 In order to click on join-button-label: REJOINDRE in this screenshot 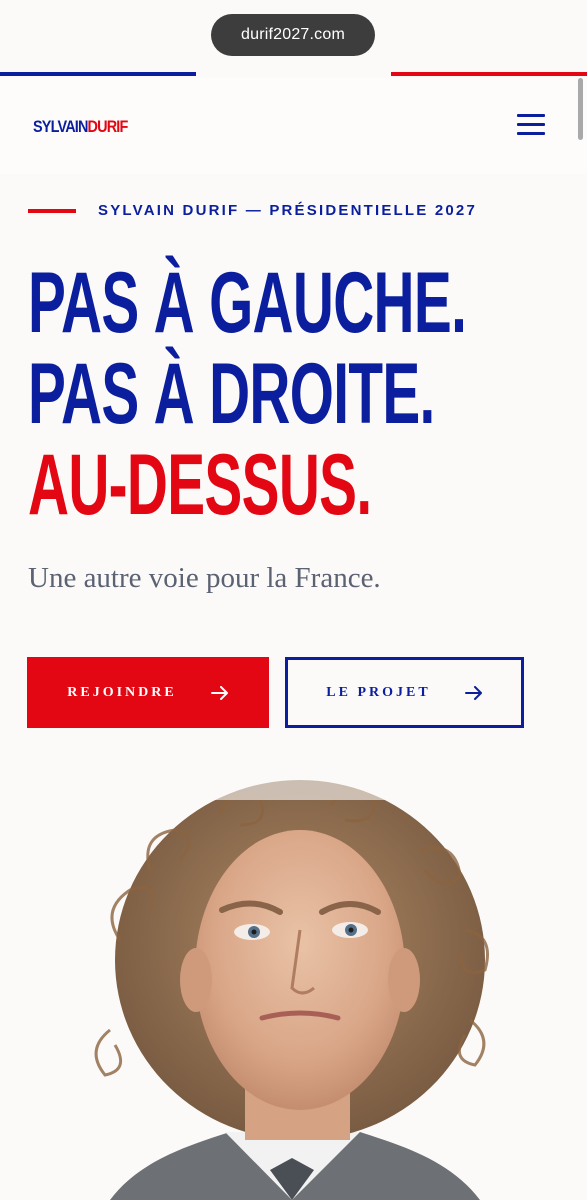, I will do `click(122, 692)`.